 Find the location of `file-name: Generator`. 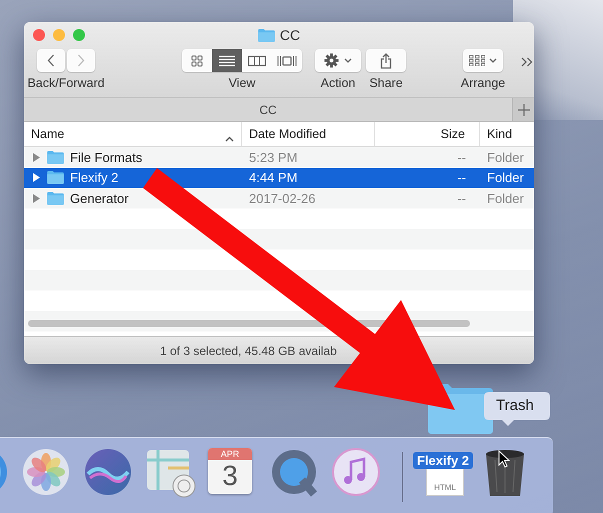

file-name: Generator is located at coordinates (99, 198).